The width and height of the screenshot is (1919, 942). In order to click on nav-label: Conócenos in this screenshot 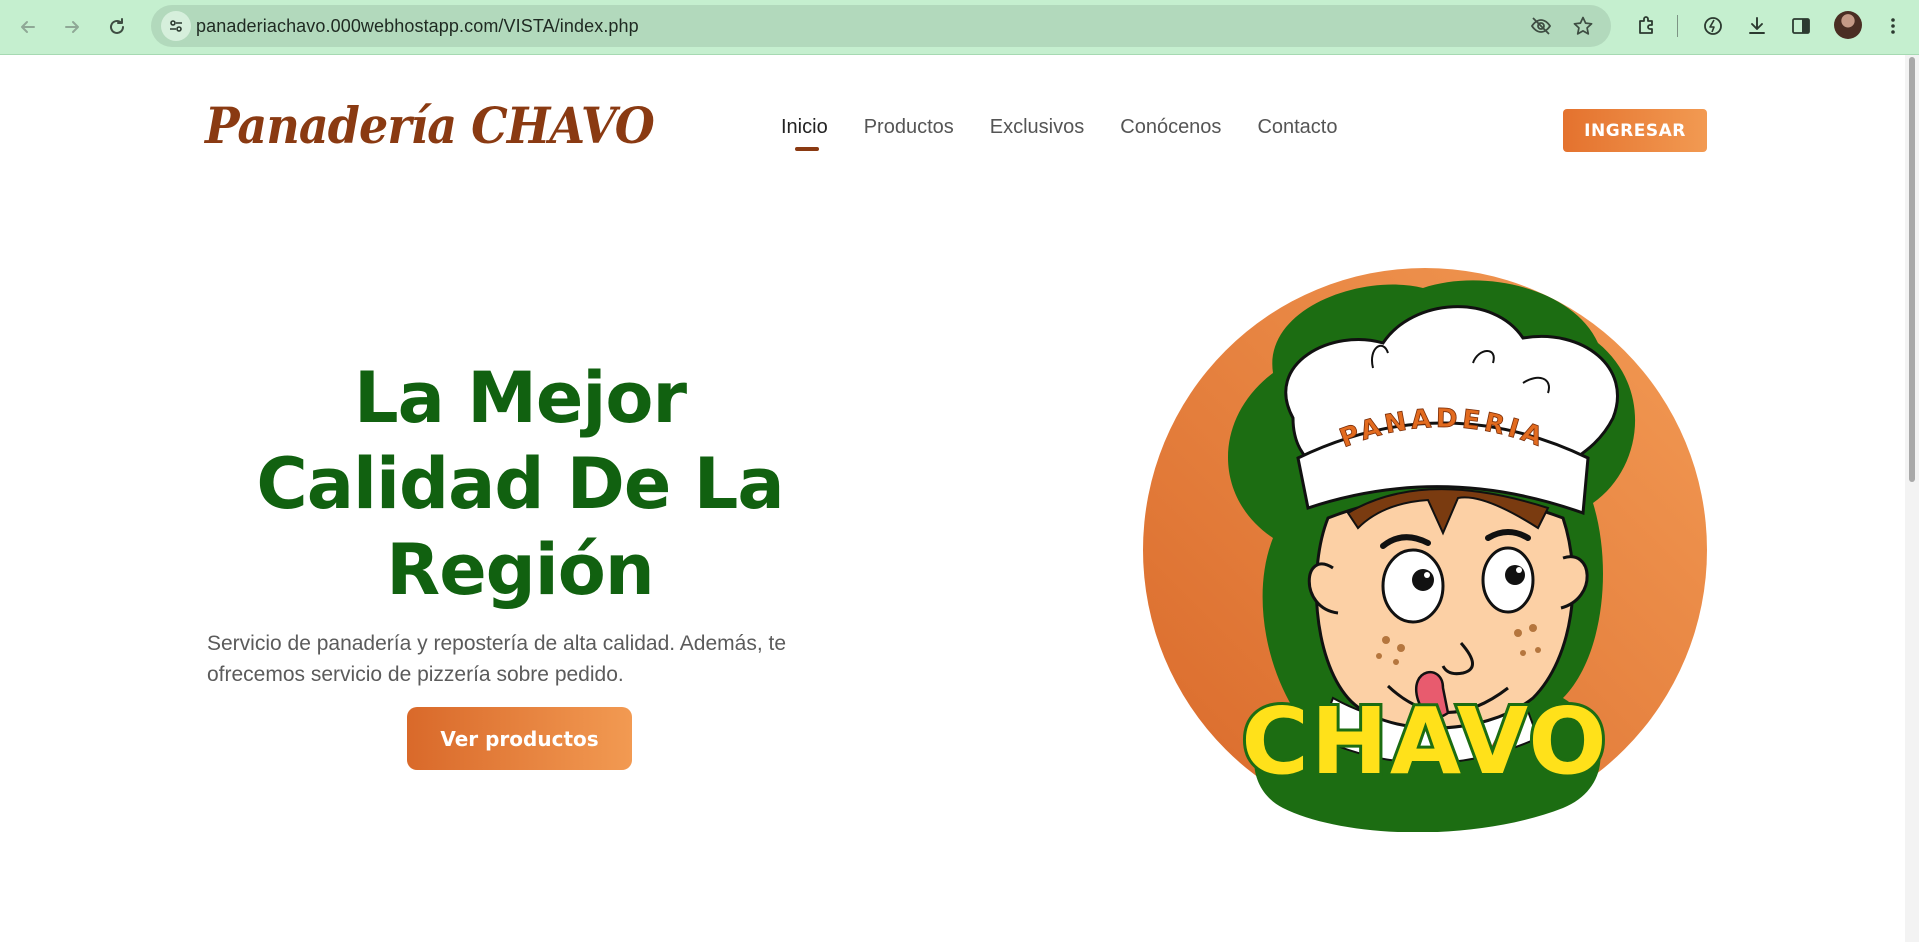, I will do `click(1171, 127)`.